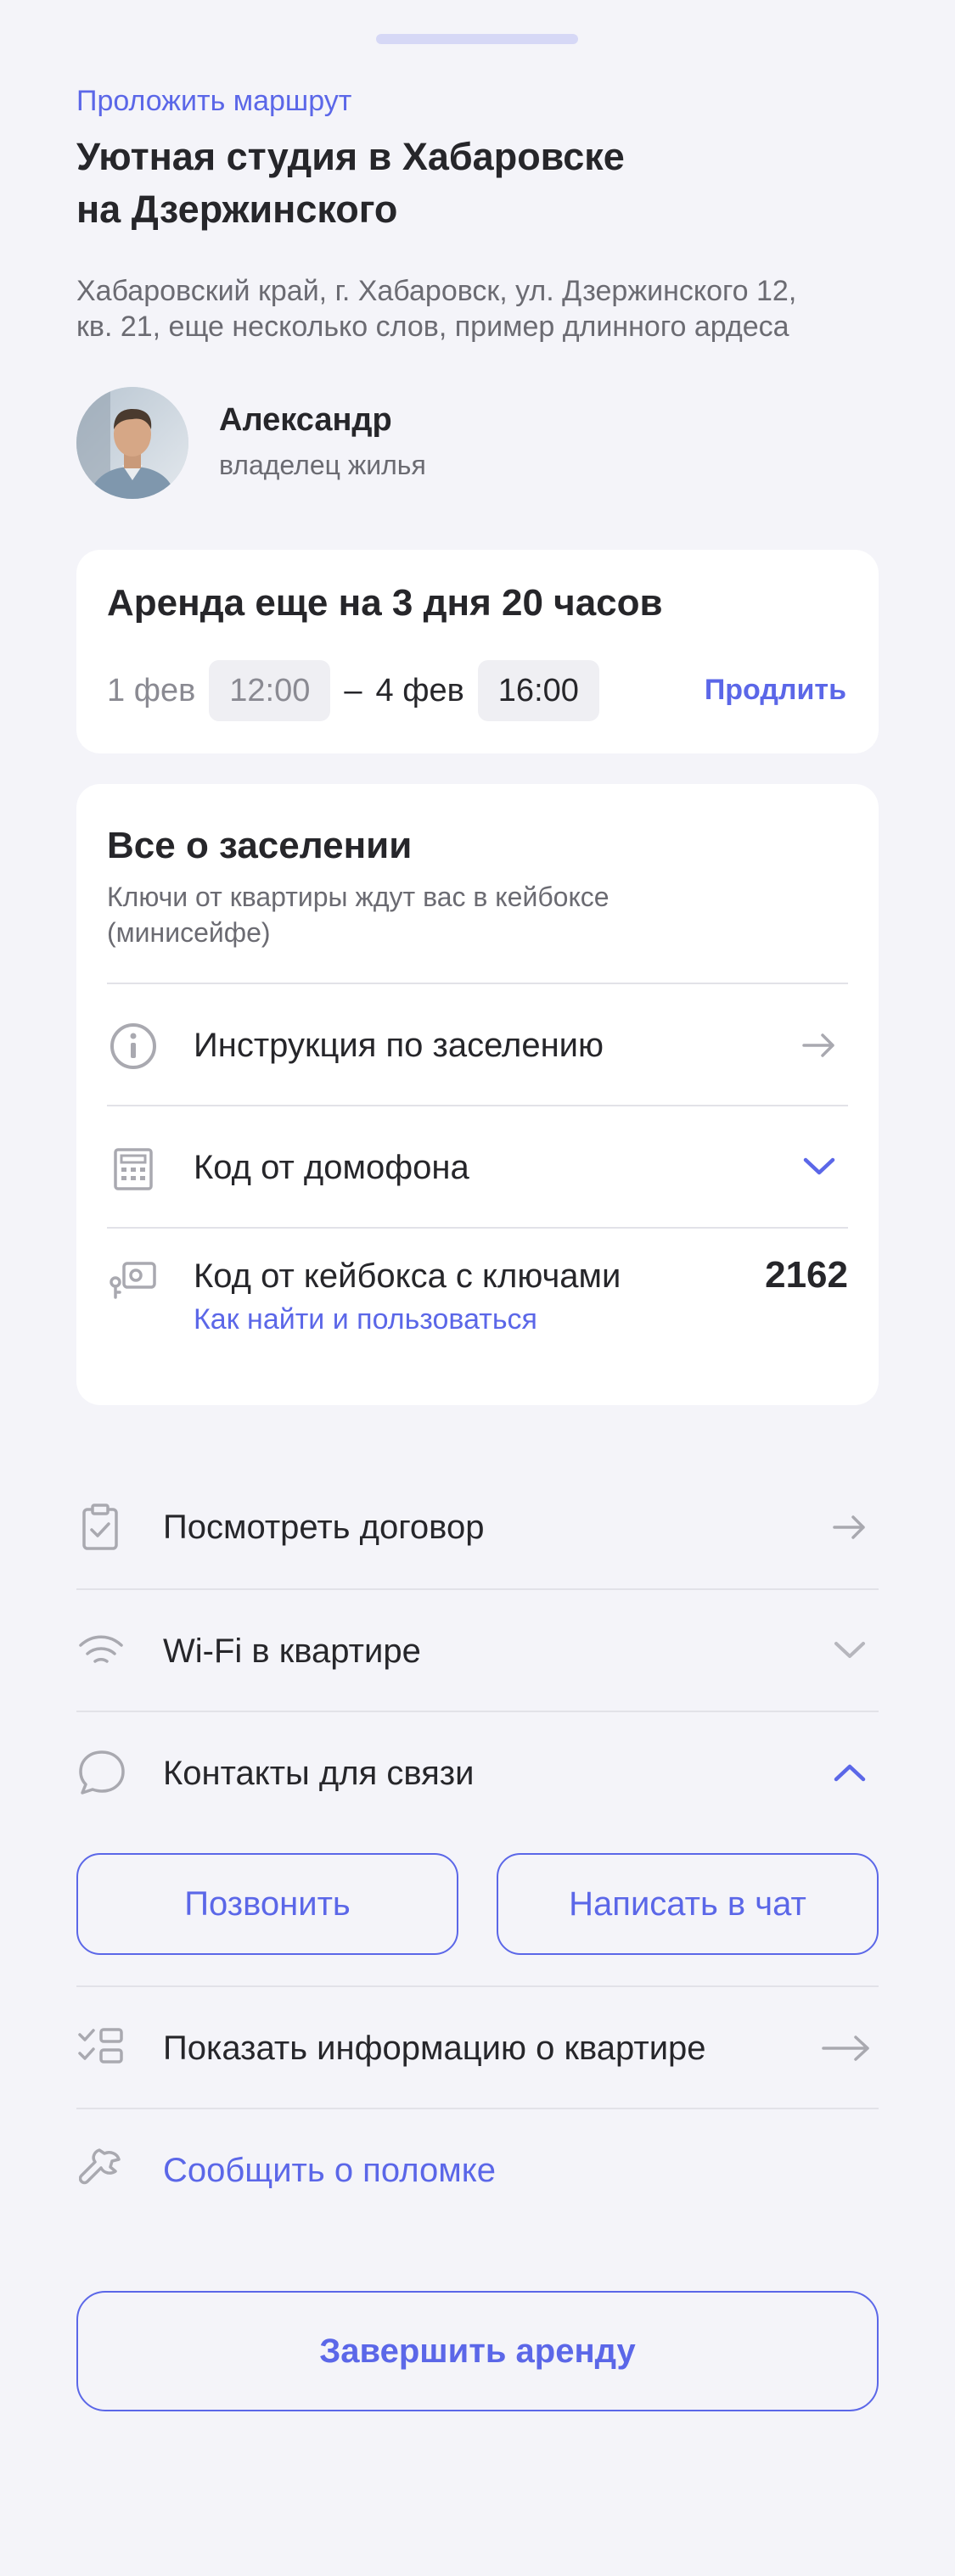 This screenshot has width=955, height=2576. What do you see at coordinates (322, 465) in the screenshot?
I see `owner-role: владелец жилья` at bounding box center [322, 465].